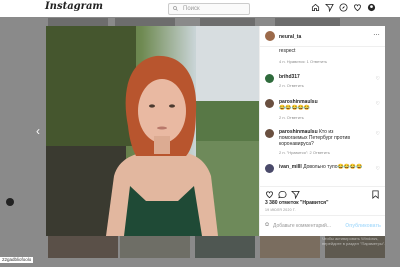  I want to click on emoji-icon: ☺, so click(267, 225).